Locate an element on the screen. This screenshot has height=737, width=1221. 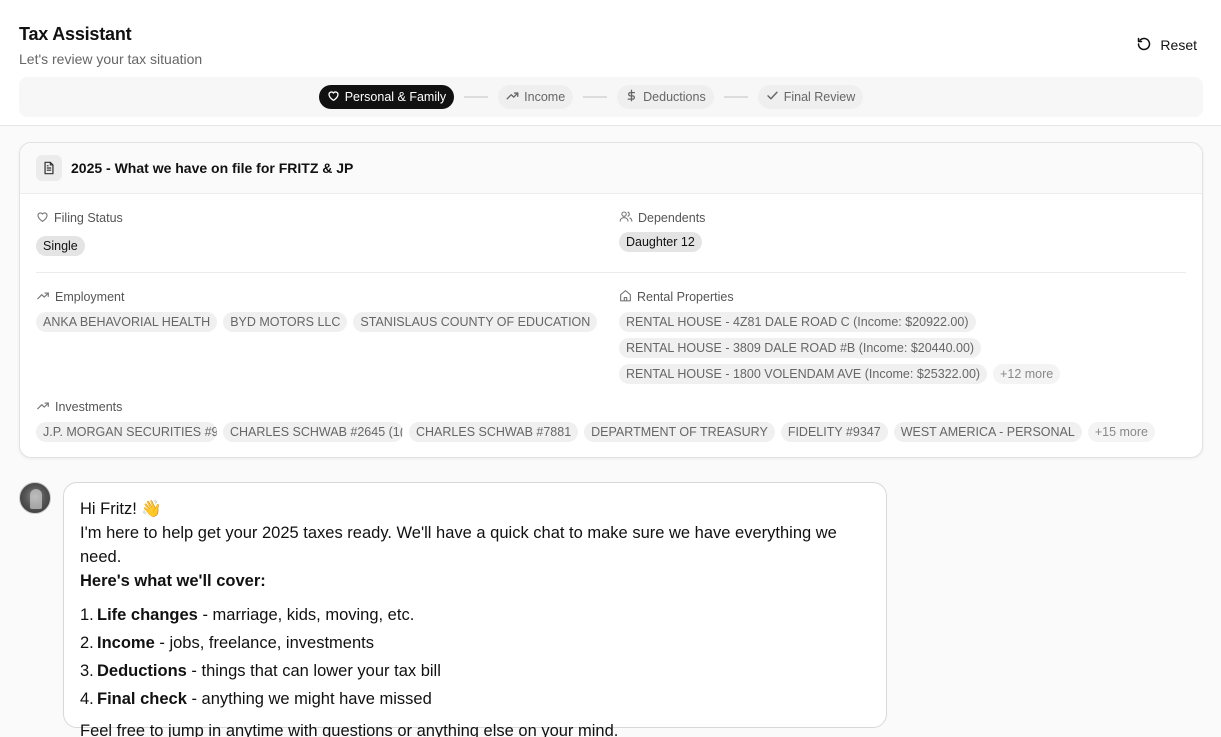
reset-label: Reset is located at coordinates (1178, 45).